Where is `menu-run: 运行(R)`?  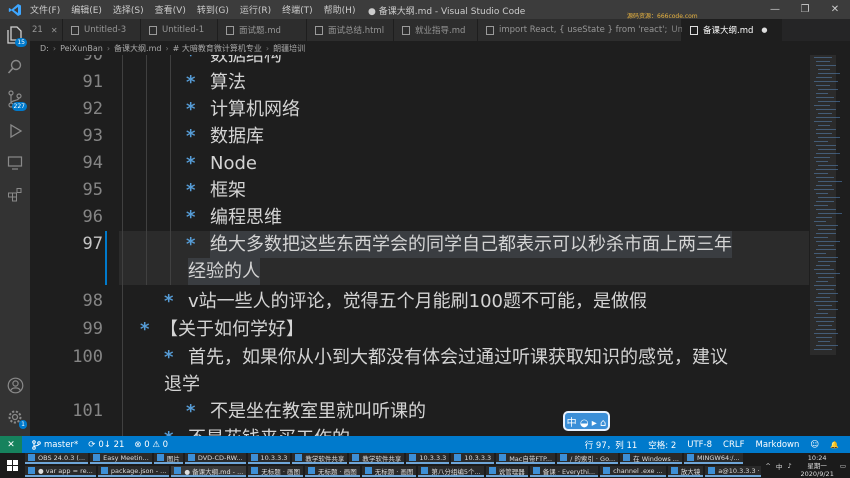
menu-run: 运行(R) is located at coordinates (255, 9).